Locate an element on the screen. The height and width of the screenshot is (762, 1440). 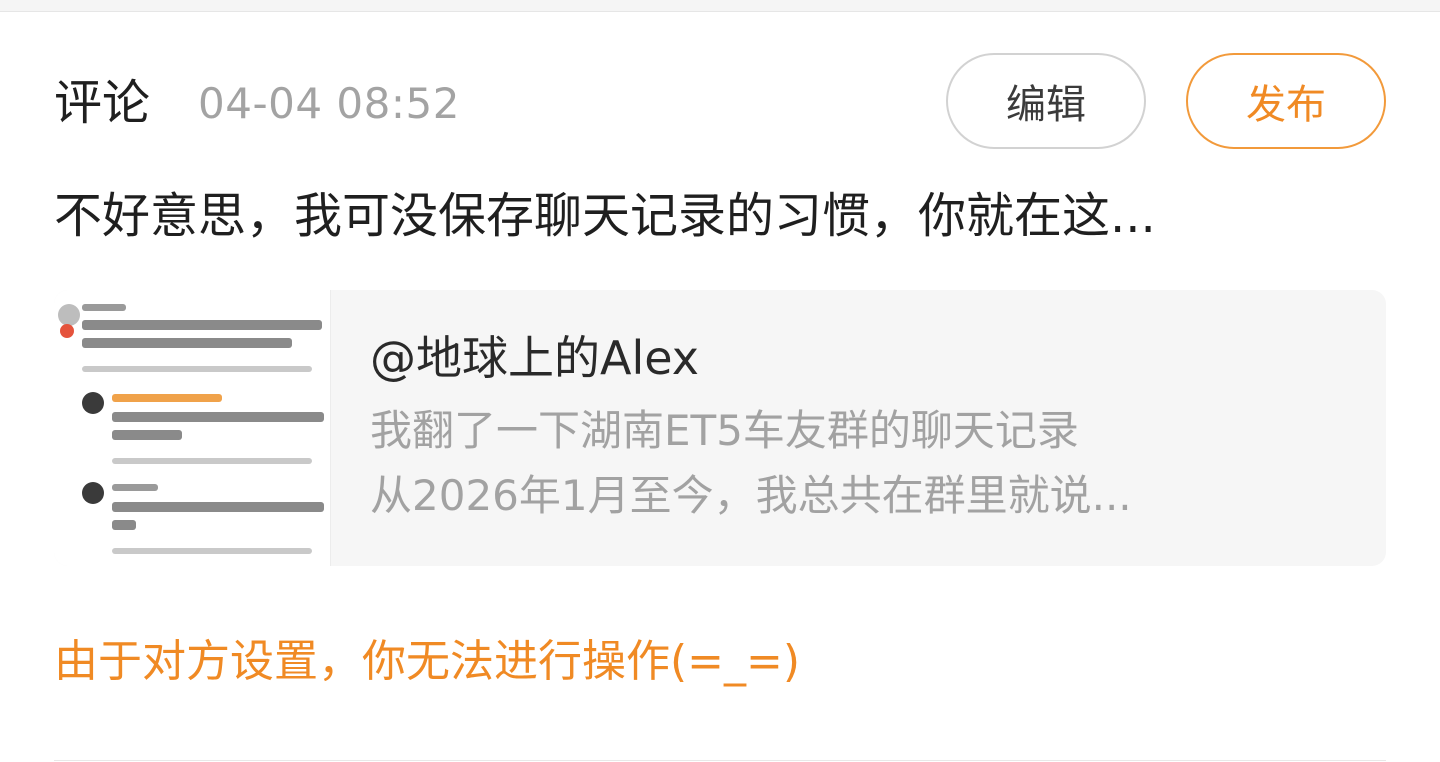
page-title: 评论 is located at coordinates (102, 103).